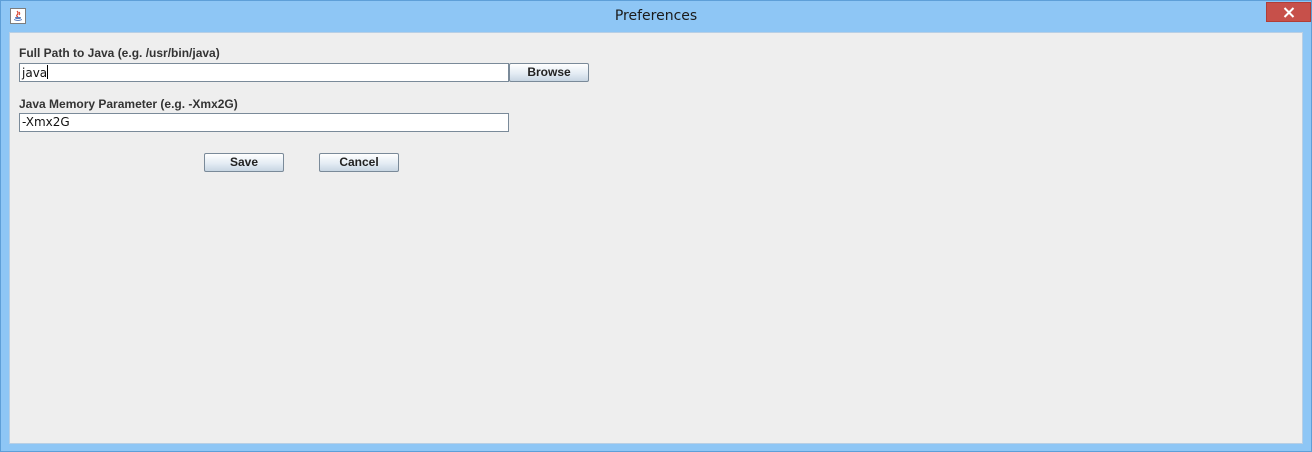  Describe the element at coordinates (128, 104) in the screenshot. I see `java-memory-label: Java Memory Parameter (e.g. -Xmx2G)` at that location.